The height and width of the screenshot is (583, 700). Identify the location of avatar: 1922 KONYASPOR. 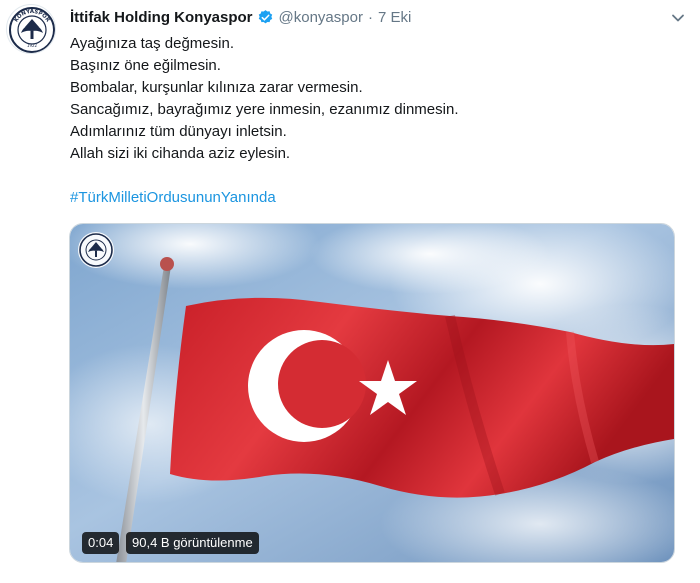
(31, 29).